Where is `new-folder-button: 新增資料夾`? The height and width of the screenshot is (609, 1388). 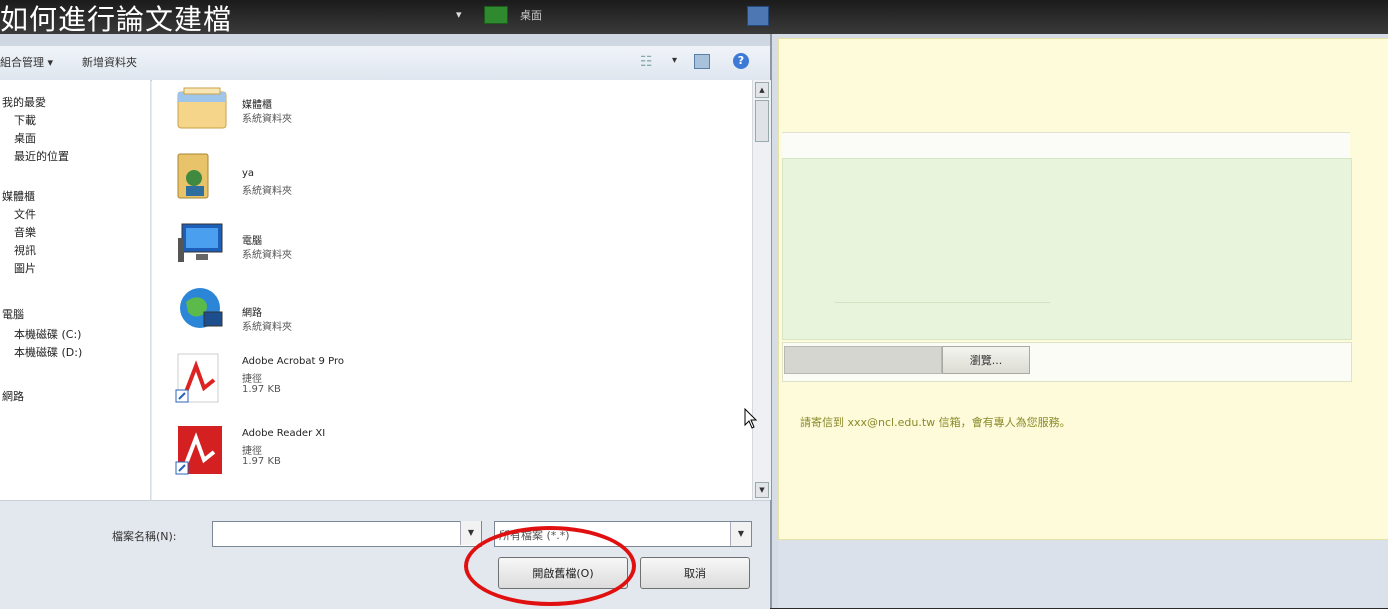 new-folder-button: 新增資料夾 is located at coordinates (109, 62).